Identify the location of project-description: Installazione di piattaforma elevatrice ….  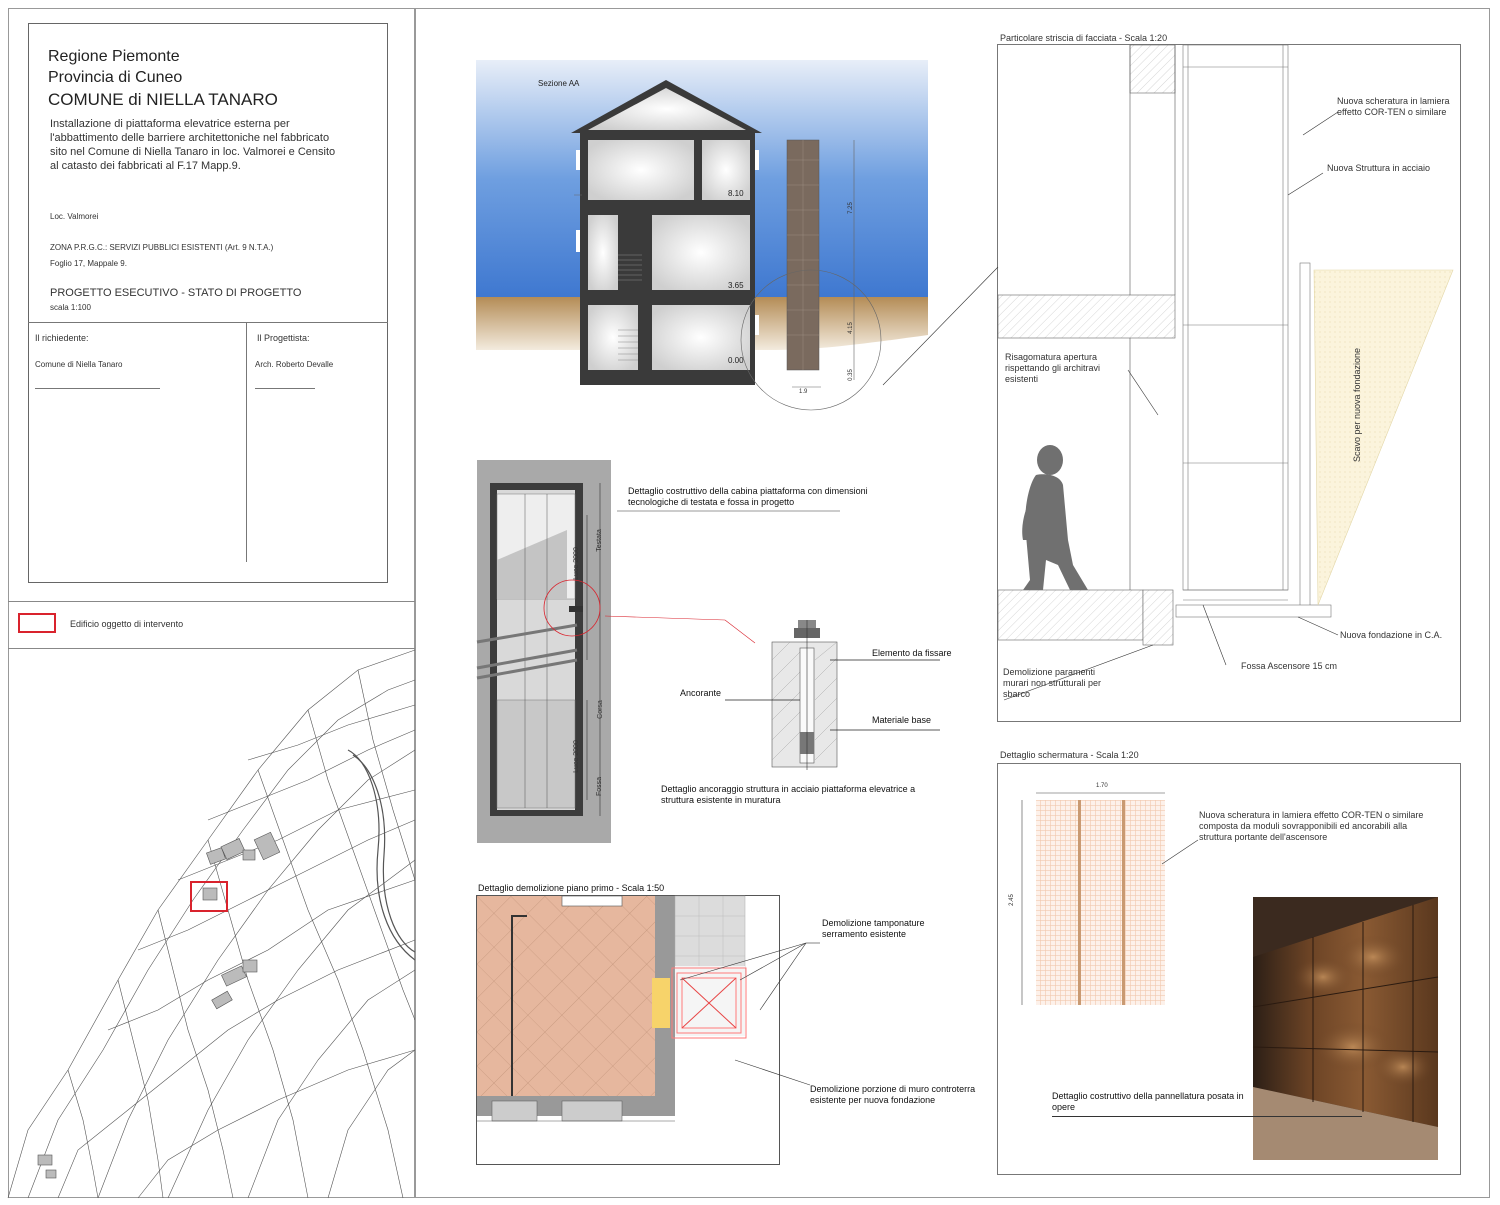
(193, 145).